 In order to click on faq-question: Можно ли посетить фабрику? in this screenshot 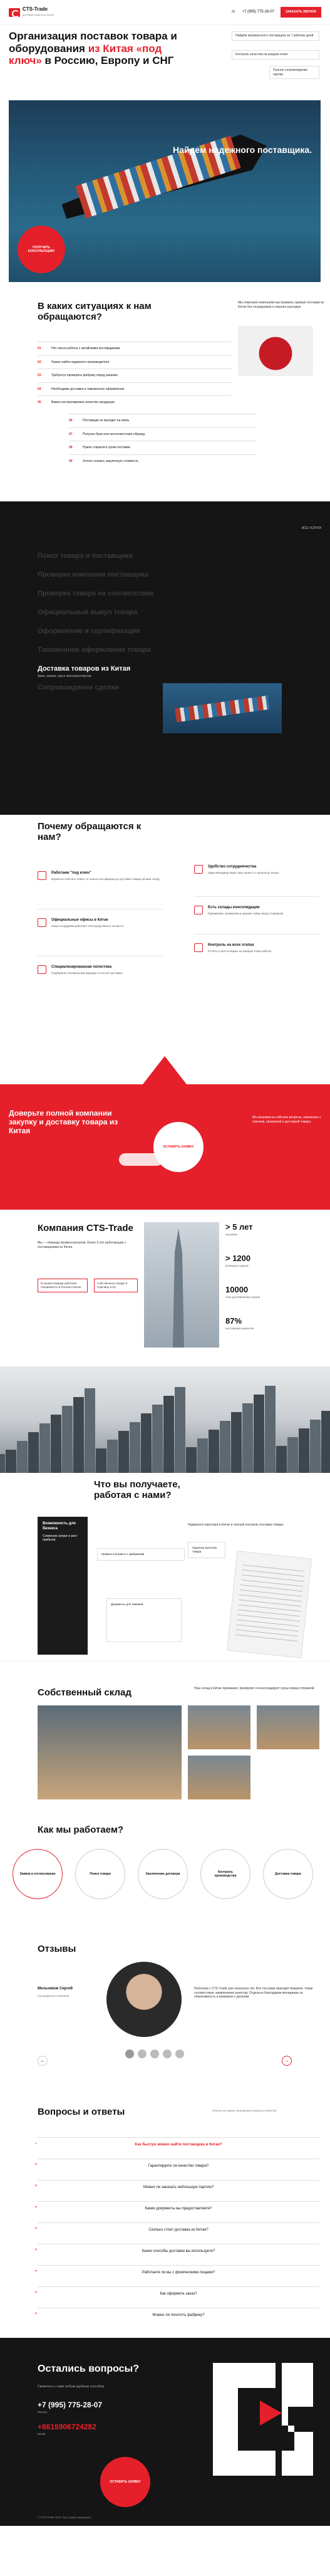, I will do `click(179, 2315)`.